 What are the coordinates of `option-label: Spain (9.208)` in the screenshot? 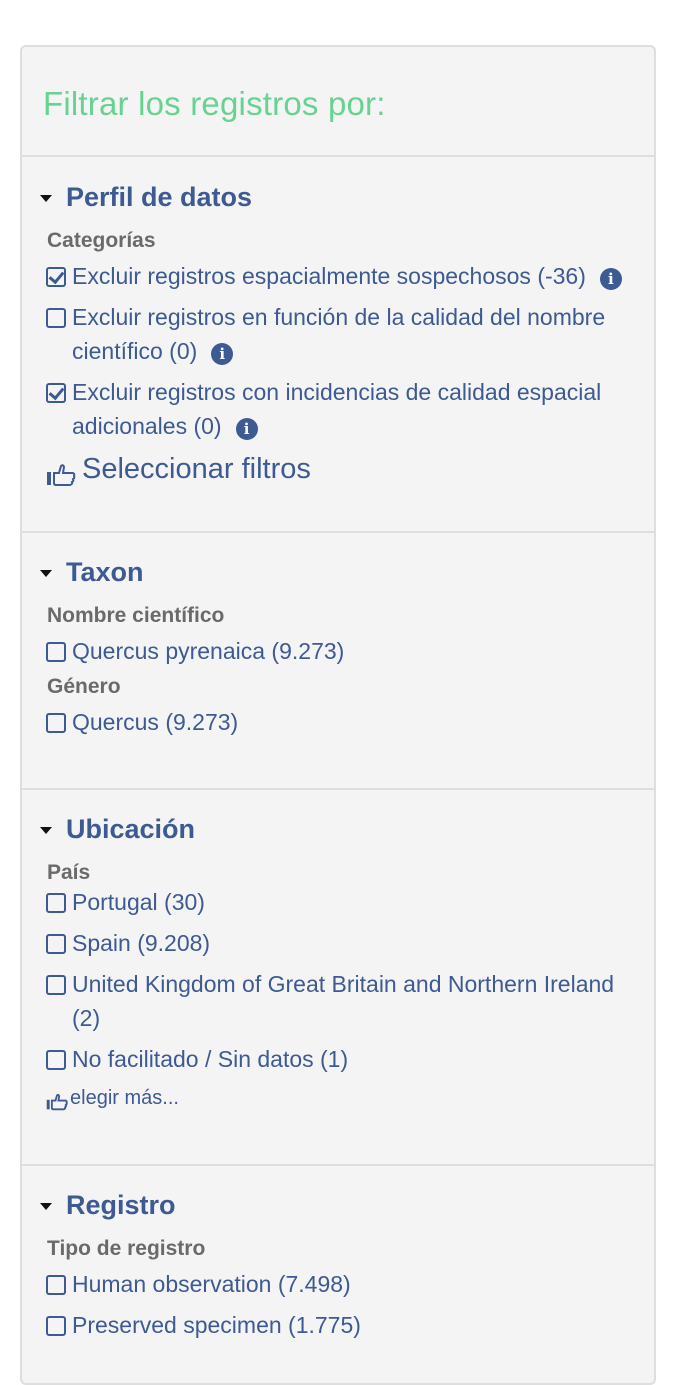 It's located at (141, 943).